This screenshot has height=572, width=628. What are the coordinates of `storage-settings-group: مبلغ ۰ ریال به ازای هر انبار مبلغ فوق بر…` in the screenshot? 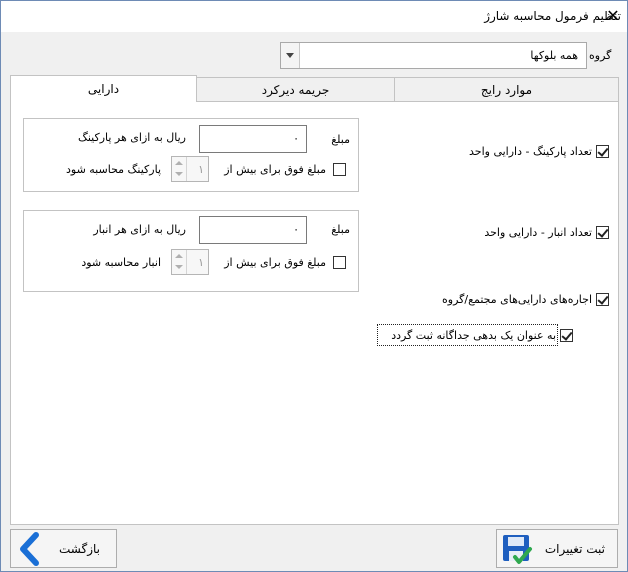 It's located at (191, 251).